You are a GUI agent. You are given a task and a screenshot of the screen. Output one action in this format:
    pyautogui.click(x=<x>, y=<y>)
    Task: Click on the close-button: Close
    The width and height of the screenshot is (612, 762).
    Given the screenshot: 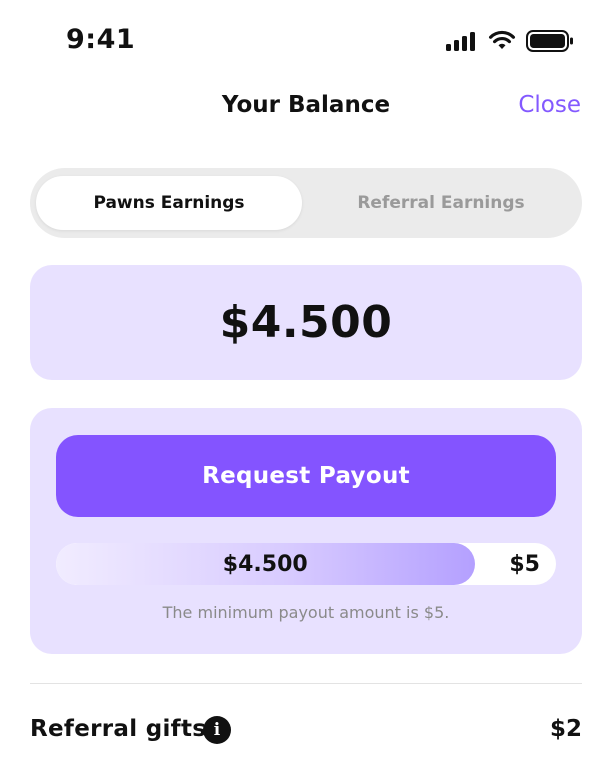 What is the action you would take?
    pyautogui.click(x=549, y=105)
    